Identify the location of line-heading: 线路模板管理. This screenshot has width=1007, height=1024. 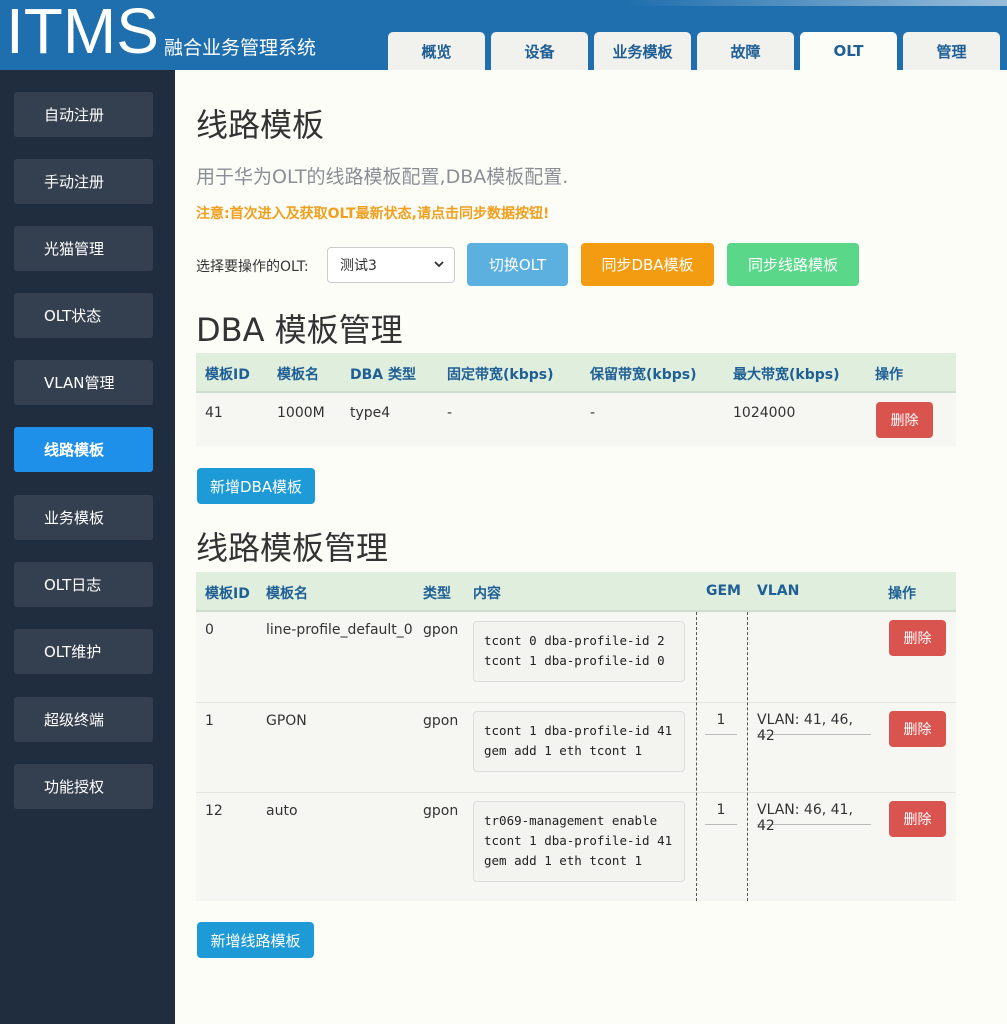
(292, 548).